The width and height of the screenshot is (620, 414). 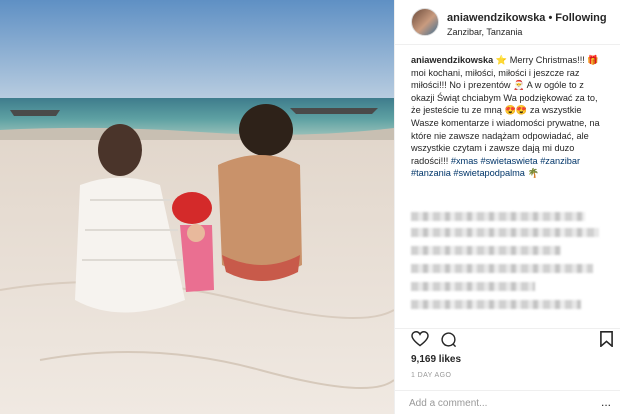 What do you see at coordinates (484, 32) in the screenshot?
I see `location-link: Zanzibar, Tanzania` at bounding box center [484, 32].